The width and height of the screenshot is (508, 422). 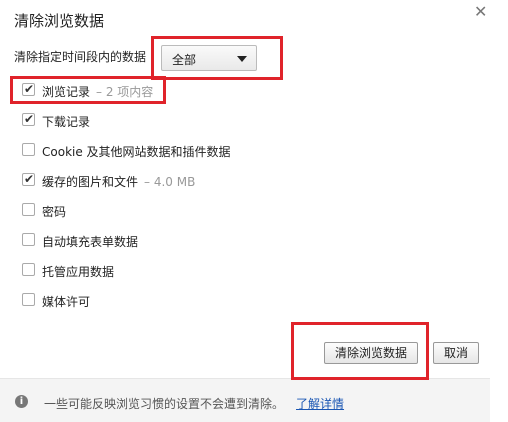 I want to click on info-icon: i, so click(x=21, y=401).